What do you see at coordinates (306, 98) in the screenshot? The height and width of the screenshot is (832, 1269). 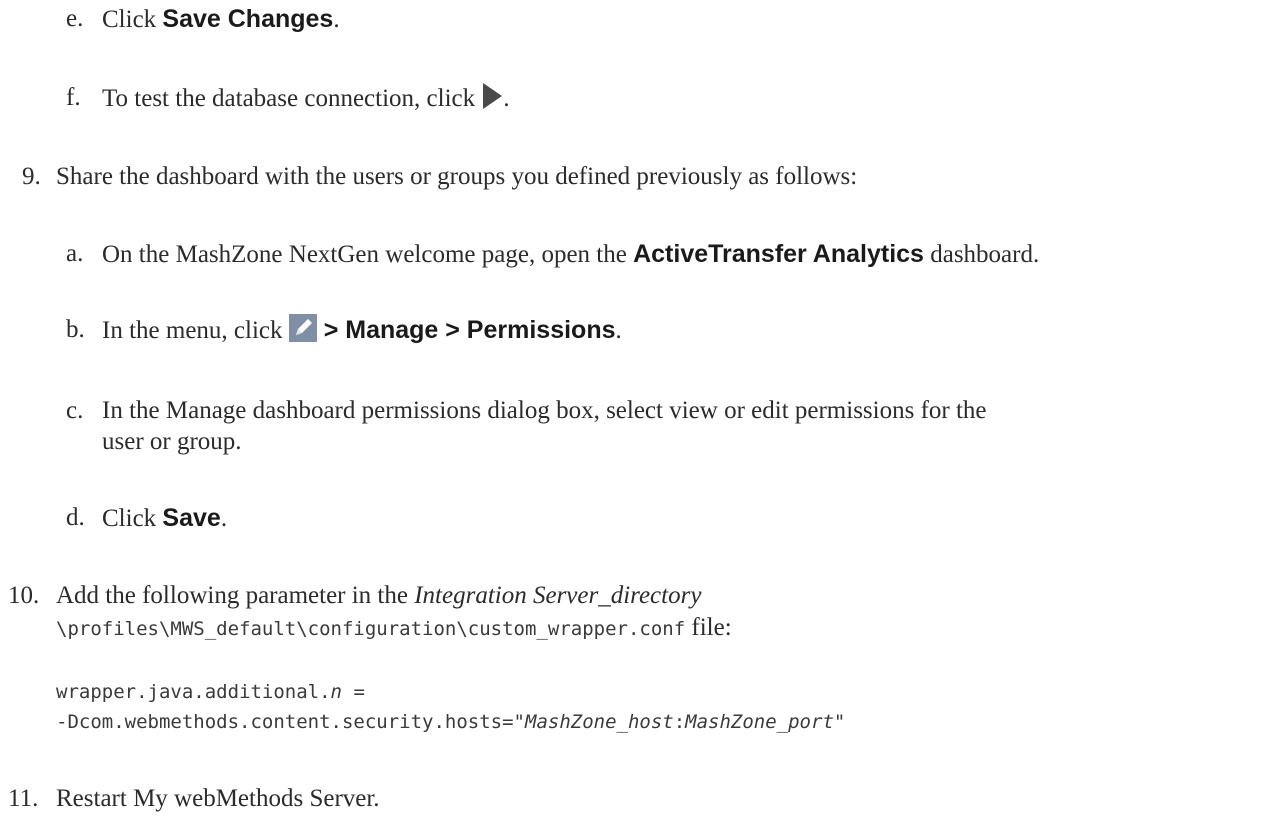 I see `step-f-text: To test the database connection, click .` at bounding box center [306, 98].